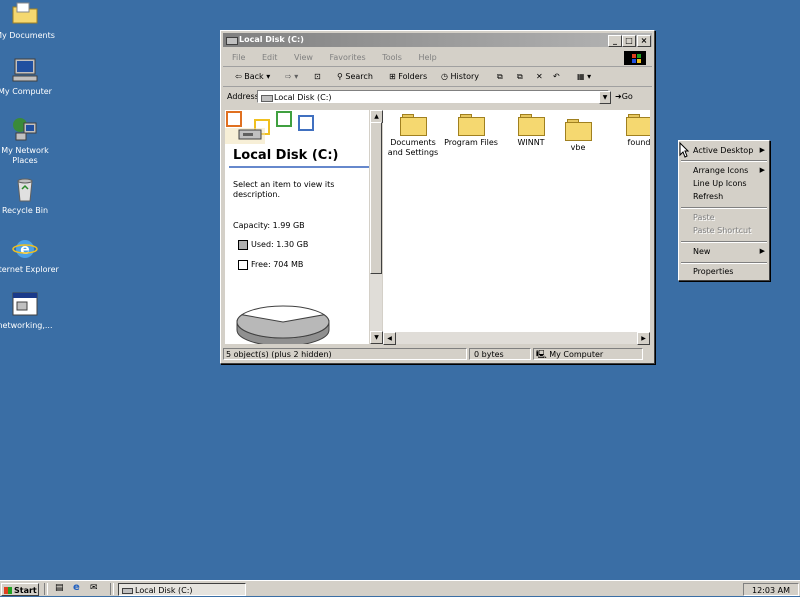  Describe the element at coordinates (252, 77) in the screenshot. I see `back-button: ⇦ Back ▾` at that location.